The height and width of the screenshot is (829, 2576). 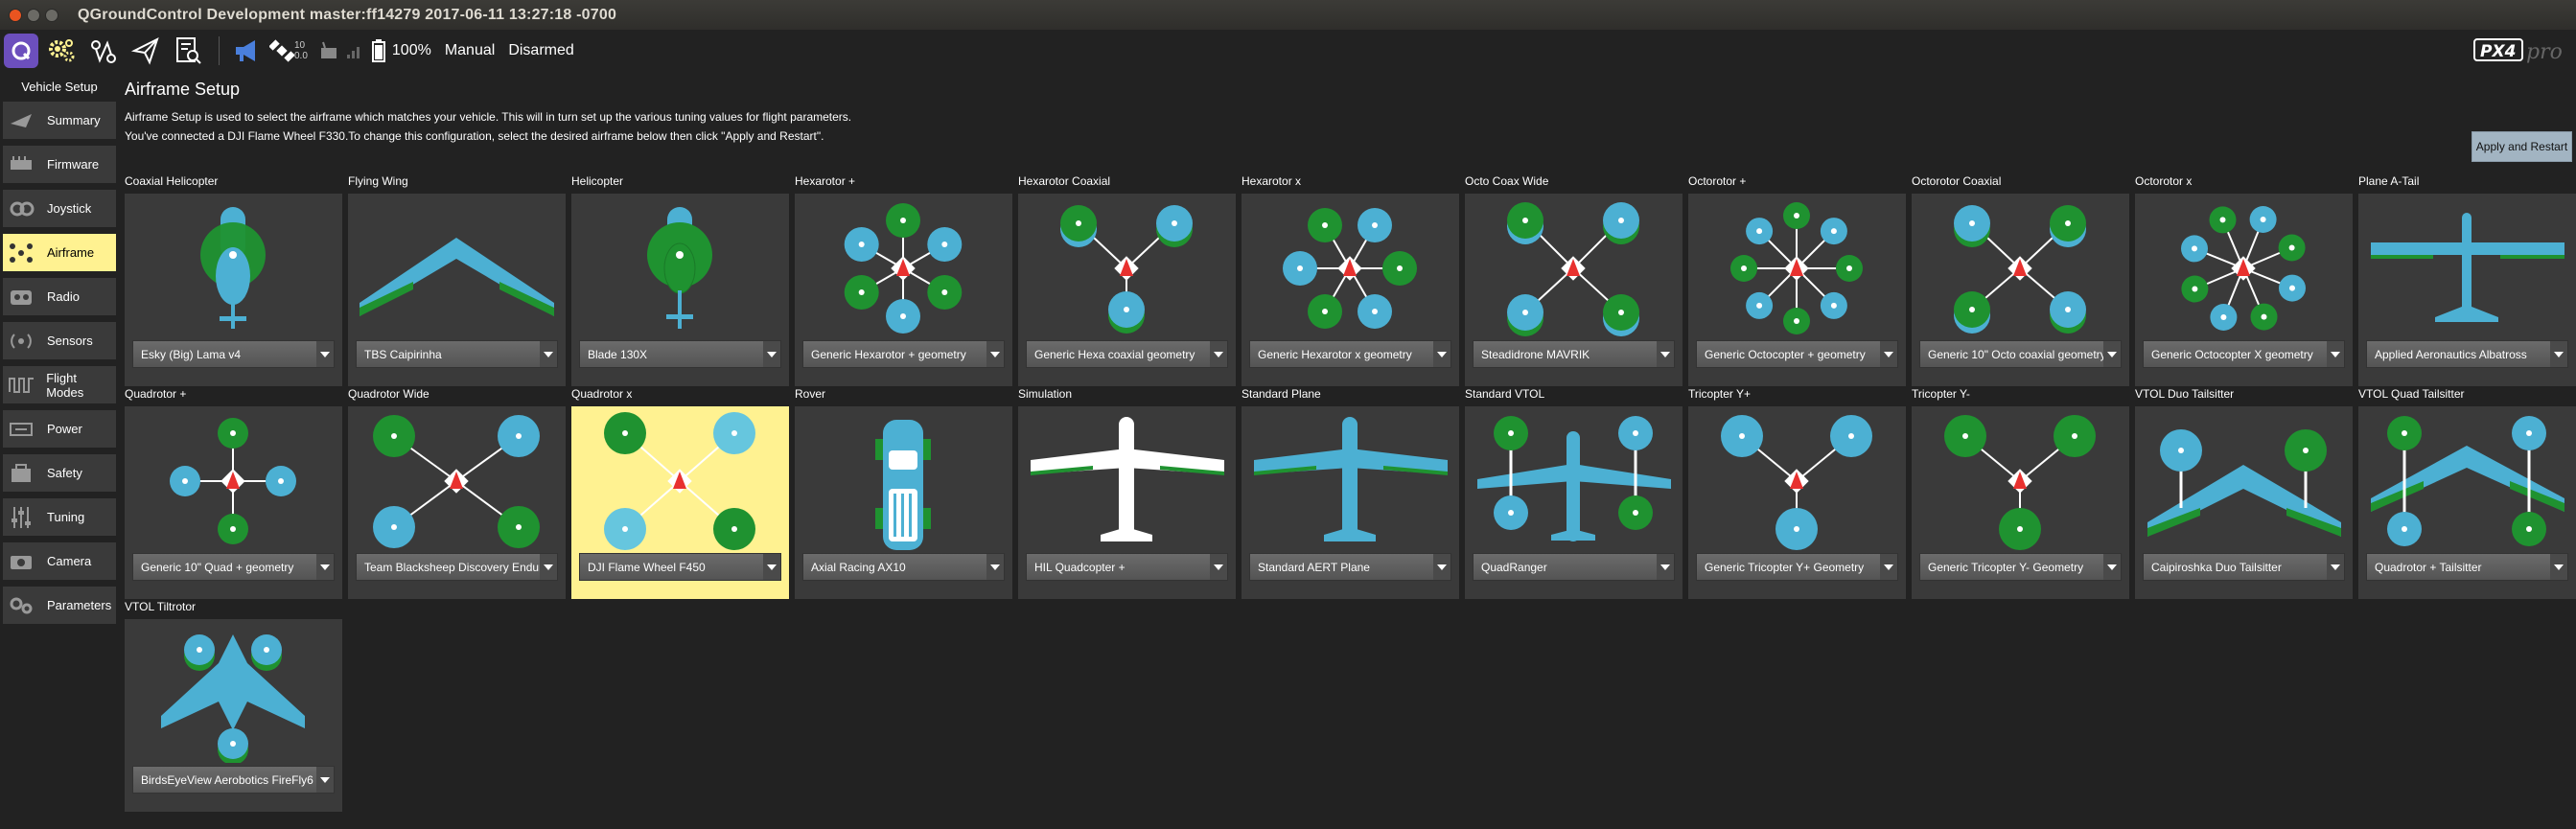 I want to click on tiltrotor-airframe-icon, so click(x=234, y=695).